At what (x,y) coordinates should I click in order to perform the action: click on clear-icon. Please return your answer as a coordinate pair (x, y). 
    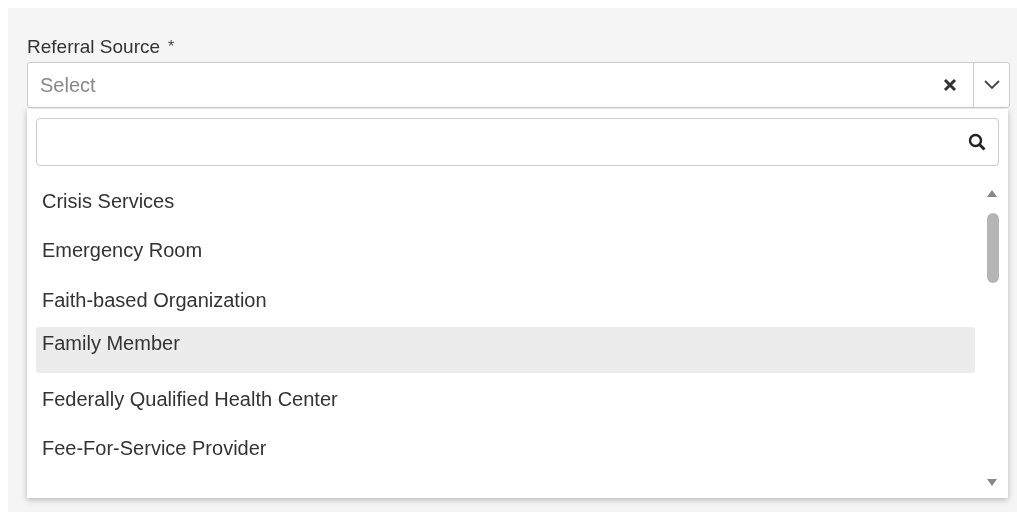
    Looking at the image, I should click on (950, 85).